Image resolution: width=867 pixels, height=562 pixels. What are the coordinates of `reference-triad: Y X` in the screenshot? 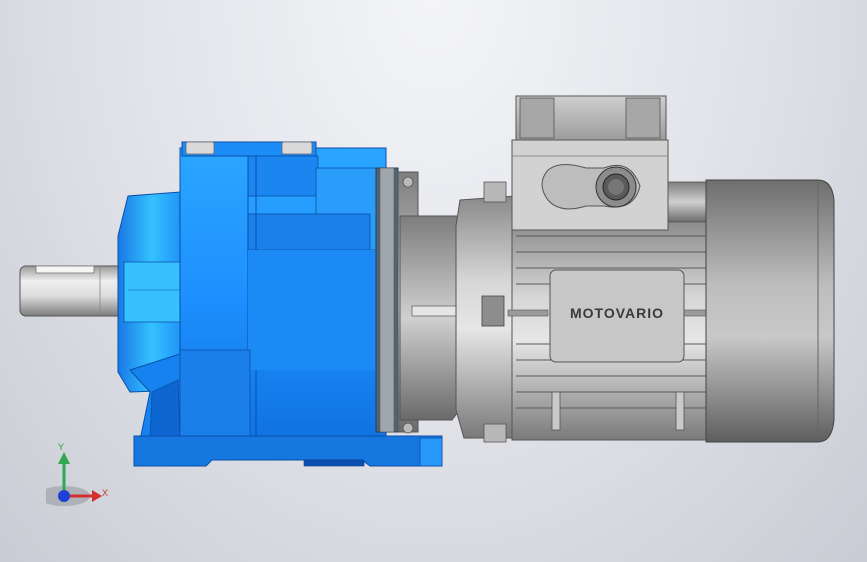 It's located at (77, 472).